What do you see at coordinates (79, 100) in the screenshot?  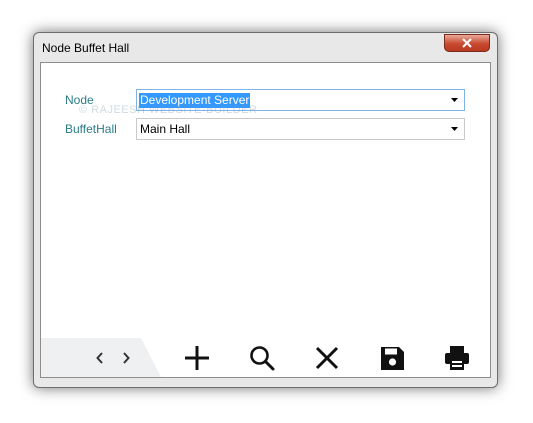 I see `node-label: Node` at bounding box center [79, 100].